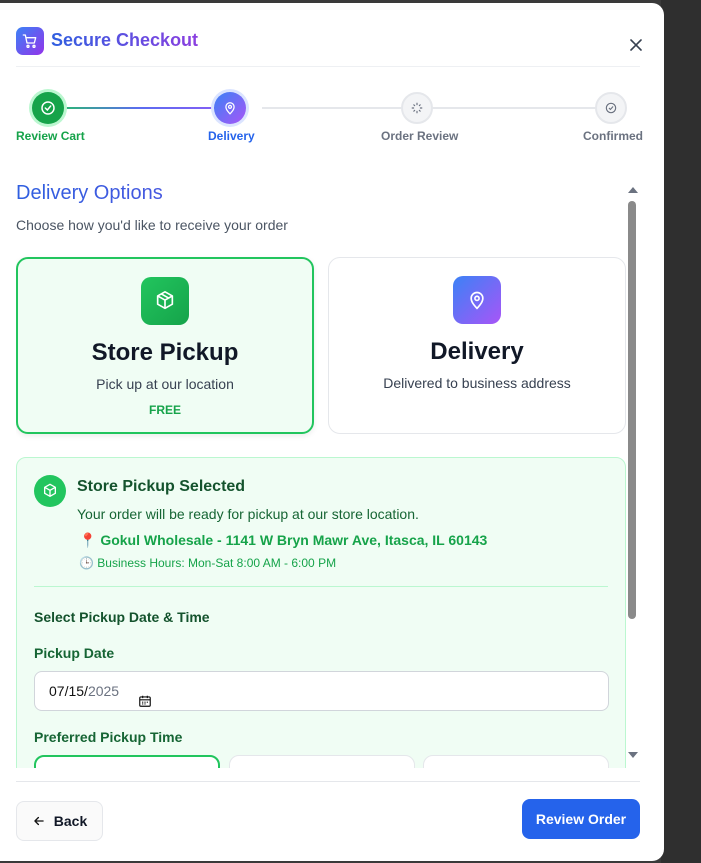 This screenshot has height=863, width=701. What do you see at coordinates (164, 410) in the screenshot?
I see `option-price: FREE` at bounding box center [164, 410].